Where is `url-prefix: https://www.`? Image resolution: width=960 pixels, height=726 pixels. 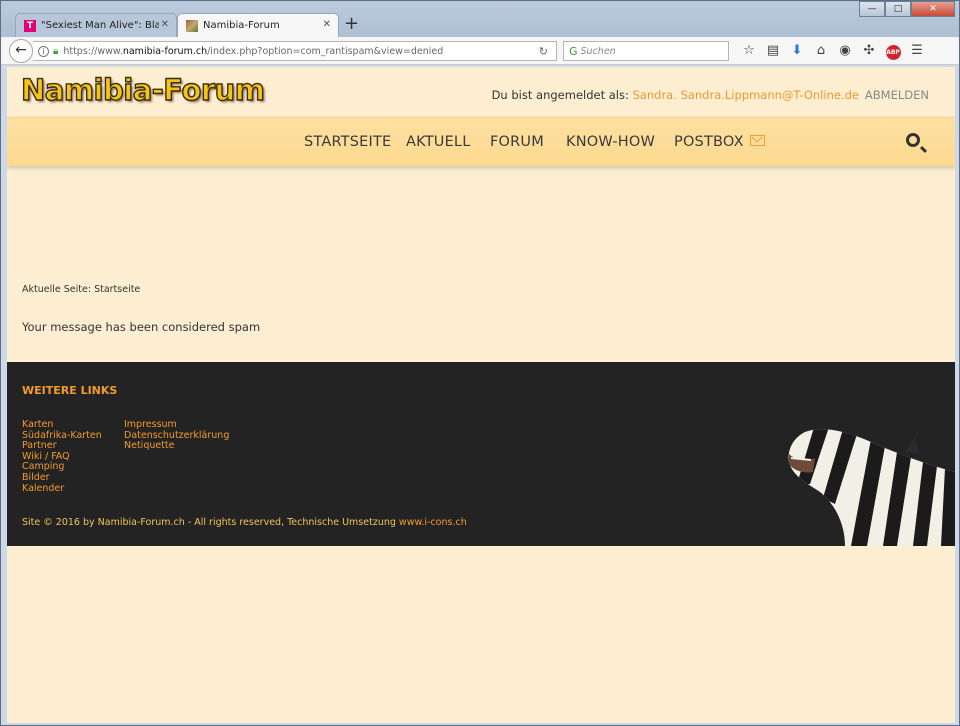 url-prefix: https://www. is located at coordinates (93, 51).